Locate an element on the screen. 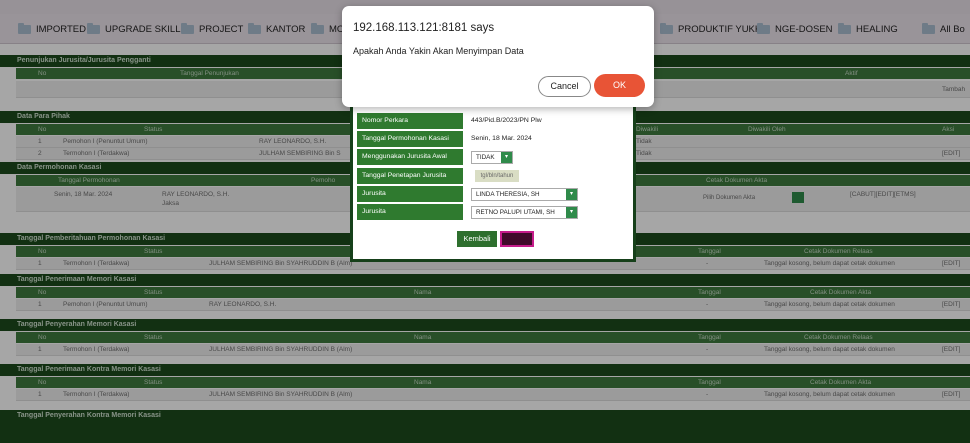 This screenshot has width=970, height=443. jurusita-awal-select: TIDAK ▾ is located at coordinates (492, 157).